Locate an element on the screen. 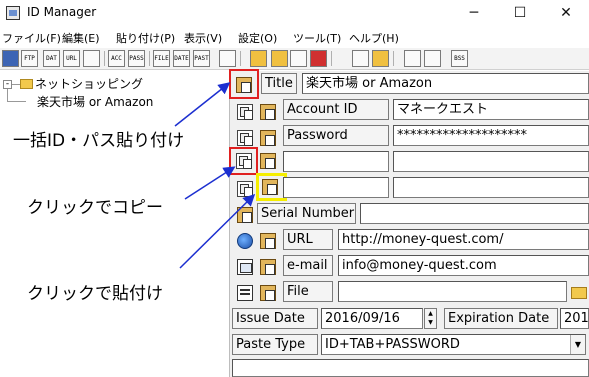 The height and width of the screenshot is (377, 589). id-card-icon is located at coordinates (360, 58).